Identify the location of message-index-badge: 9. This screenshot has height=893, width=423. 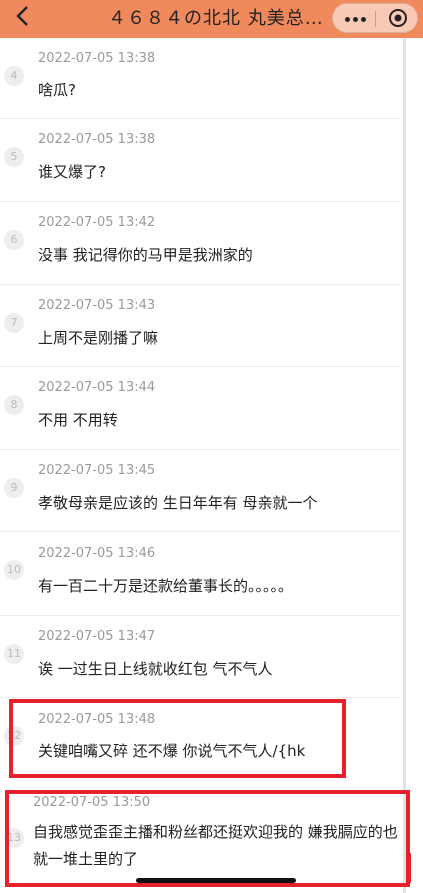
(14, 488).